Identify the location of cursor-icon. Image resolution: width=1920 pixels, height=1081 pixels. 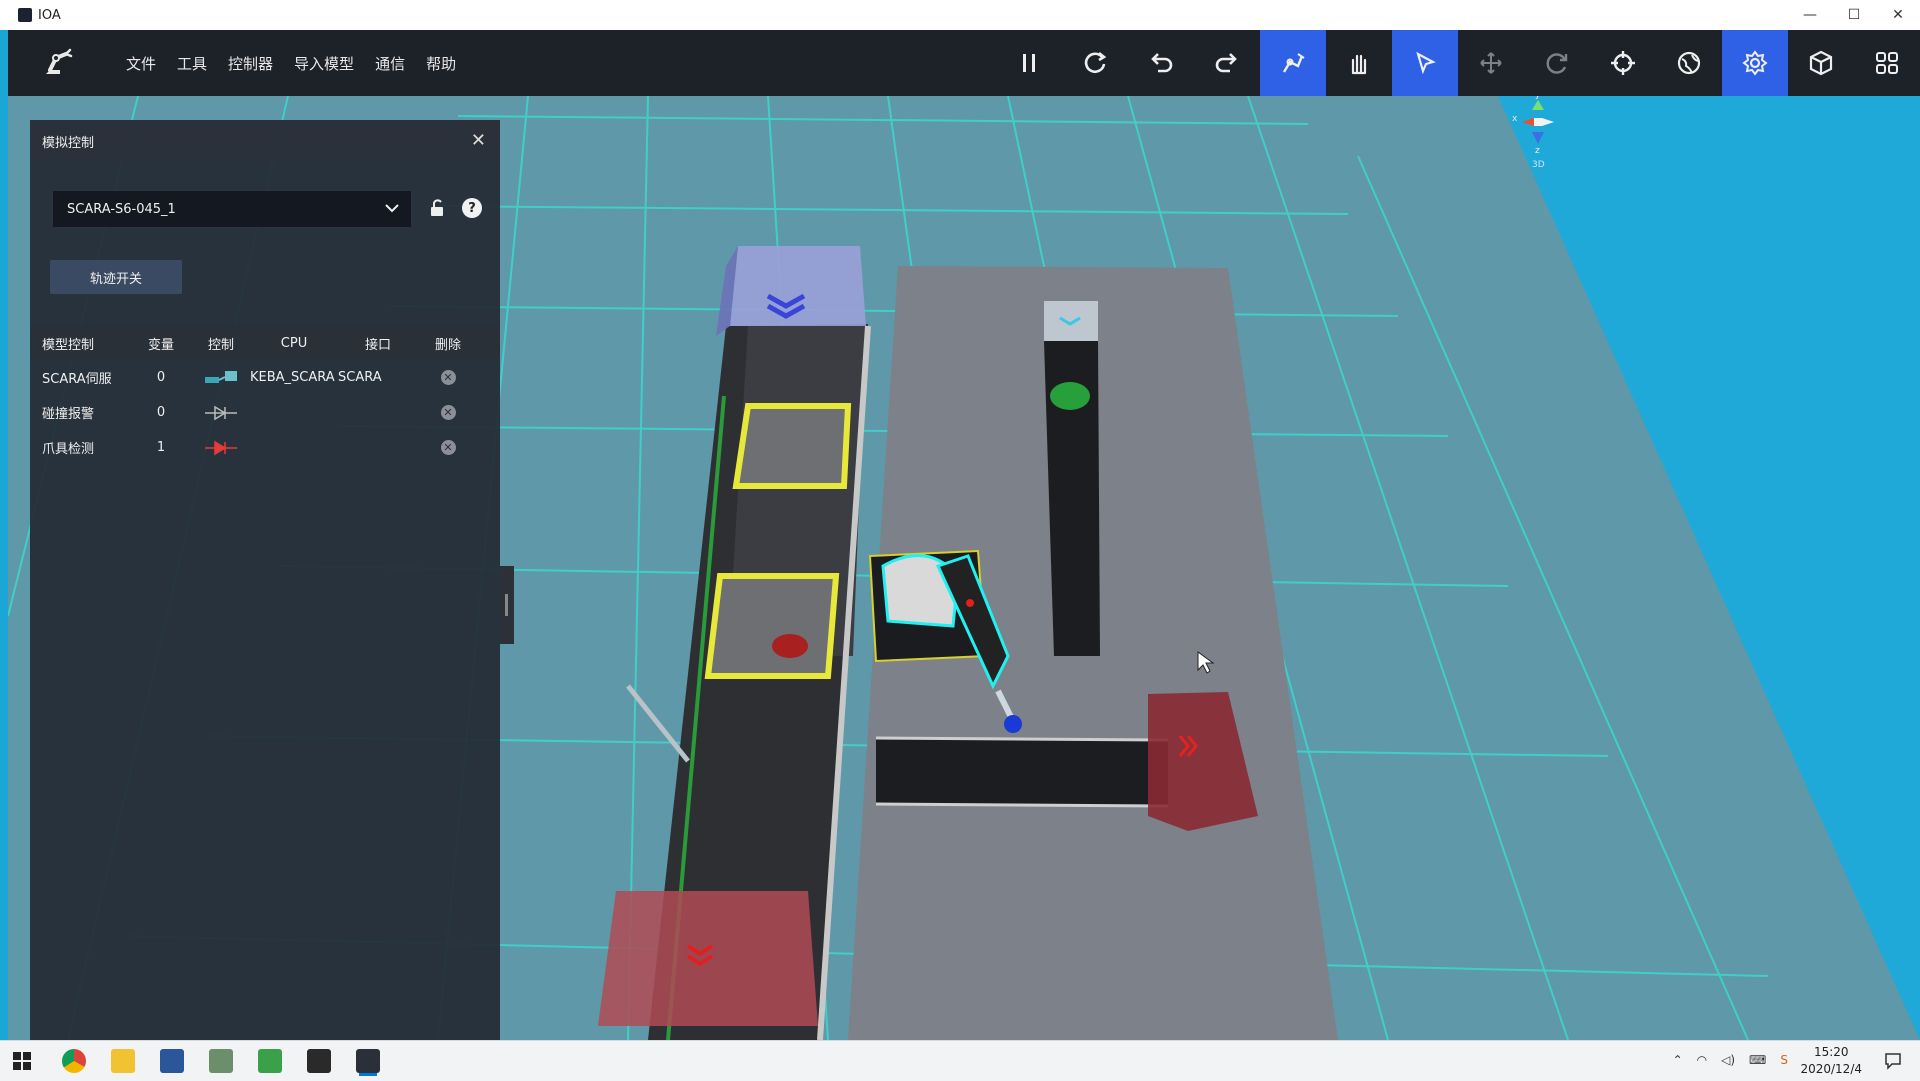
(1426, 63).